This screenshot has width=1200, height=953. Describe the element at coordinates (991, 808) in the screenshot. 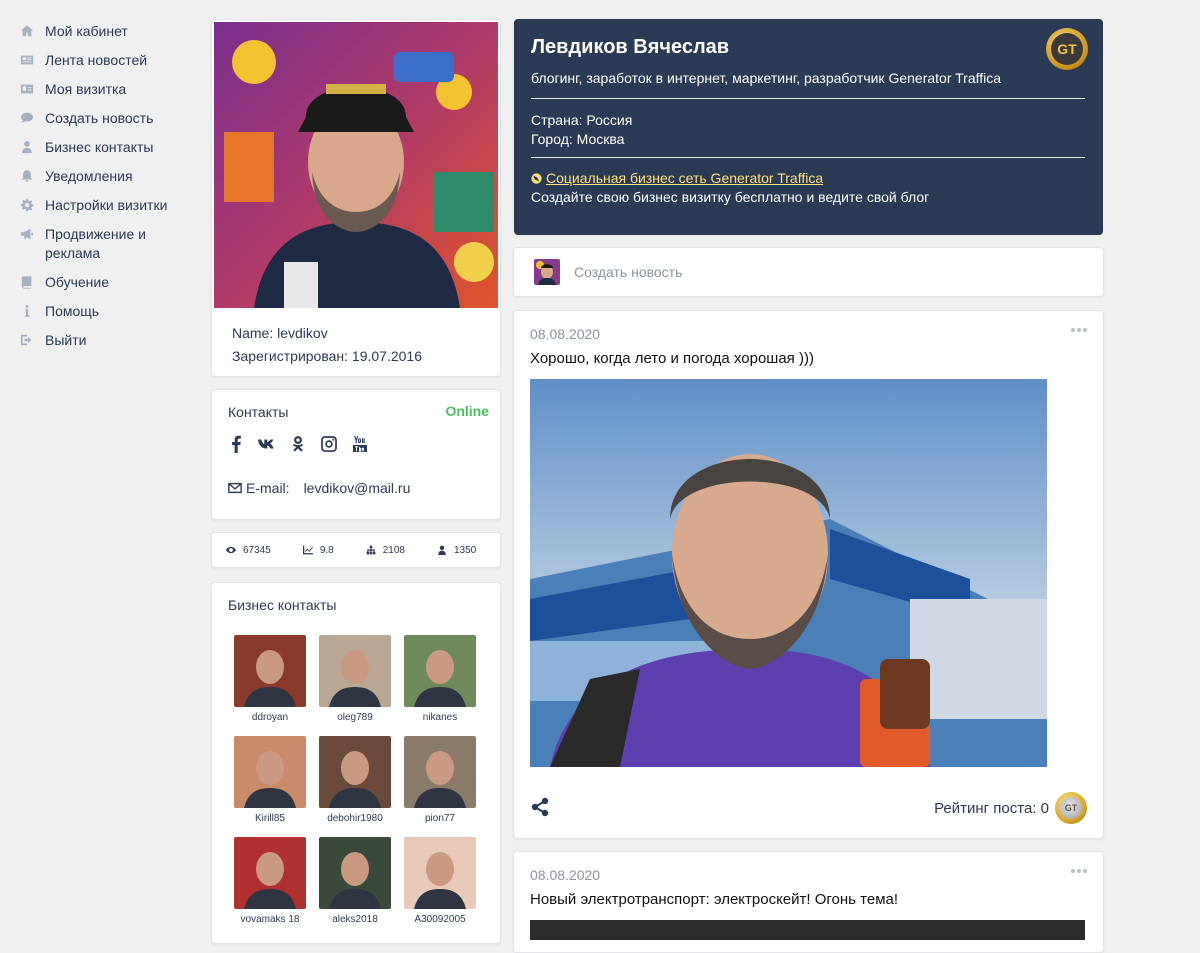

I see `post-rating-label: Рейтинг поста: 0` at that location.